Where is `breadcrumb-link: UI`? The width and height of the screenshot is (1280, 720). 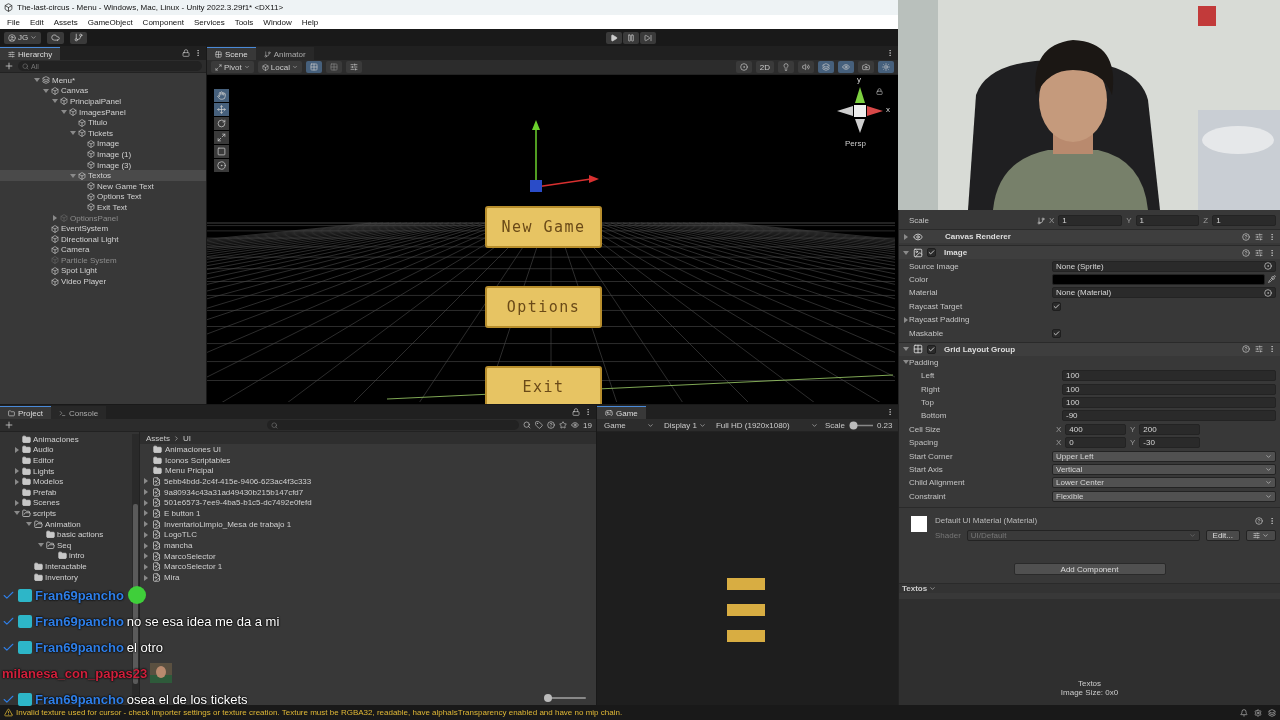 breadcrumb-link: UI is located at coordinates (187, 438).